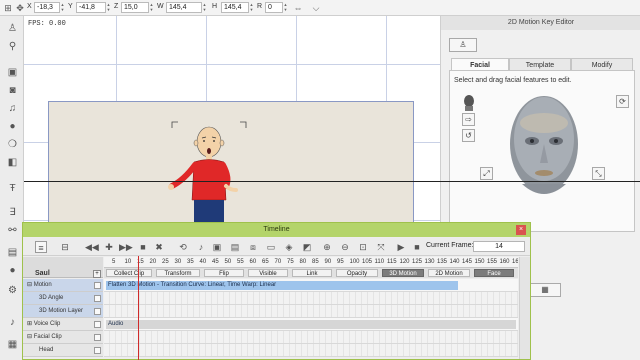 This screenshot has width=640, height=360. What do you see at coordinates (217, 247) in the screenshot?
I see `layers-icon: ▣` at bounding box center [217, 247].